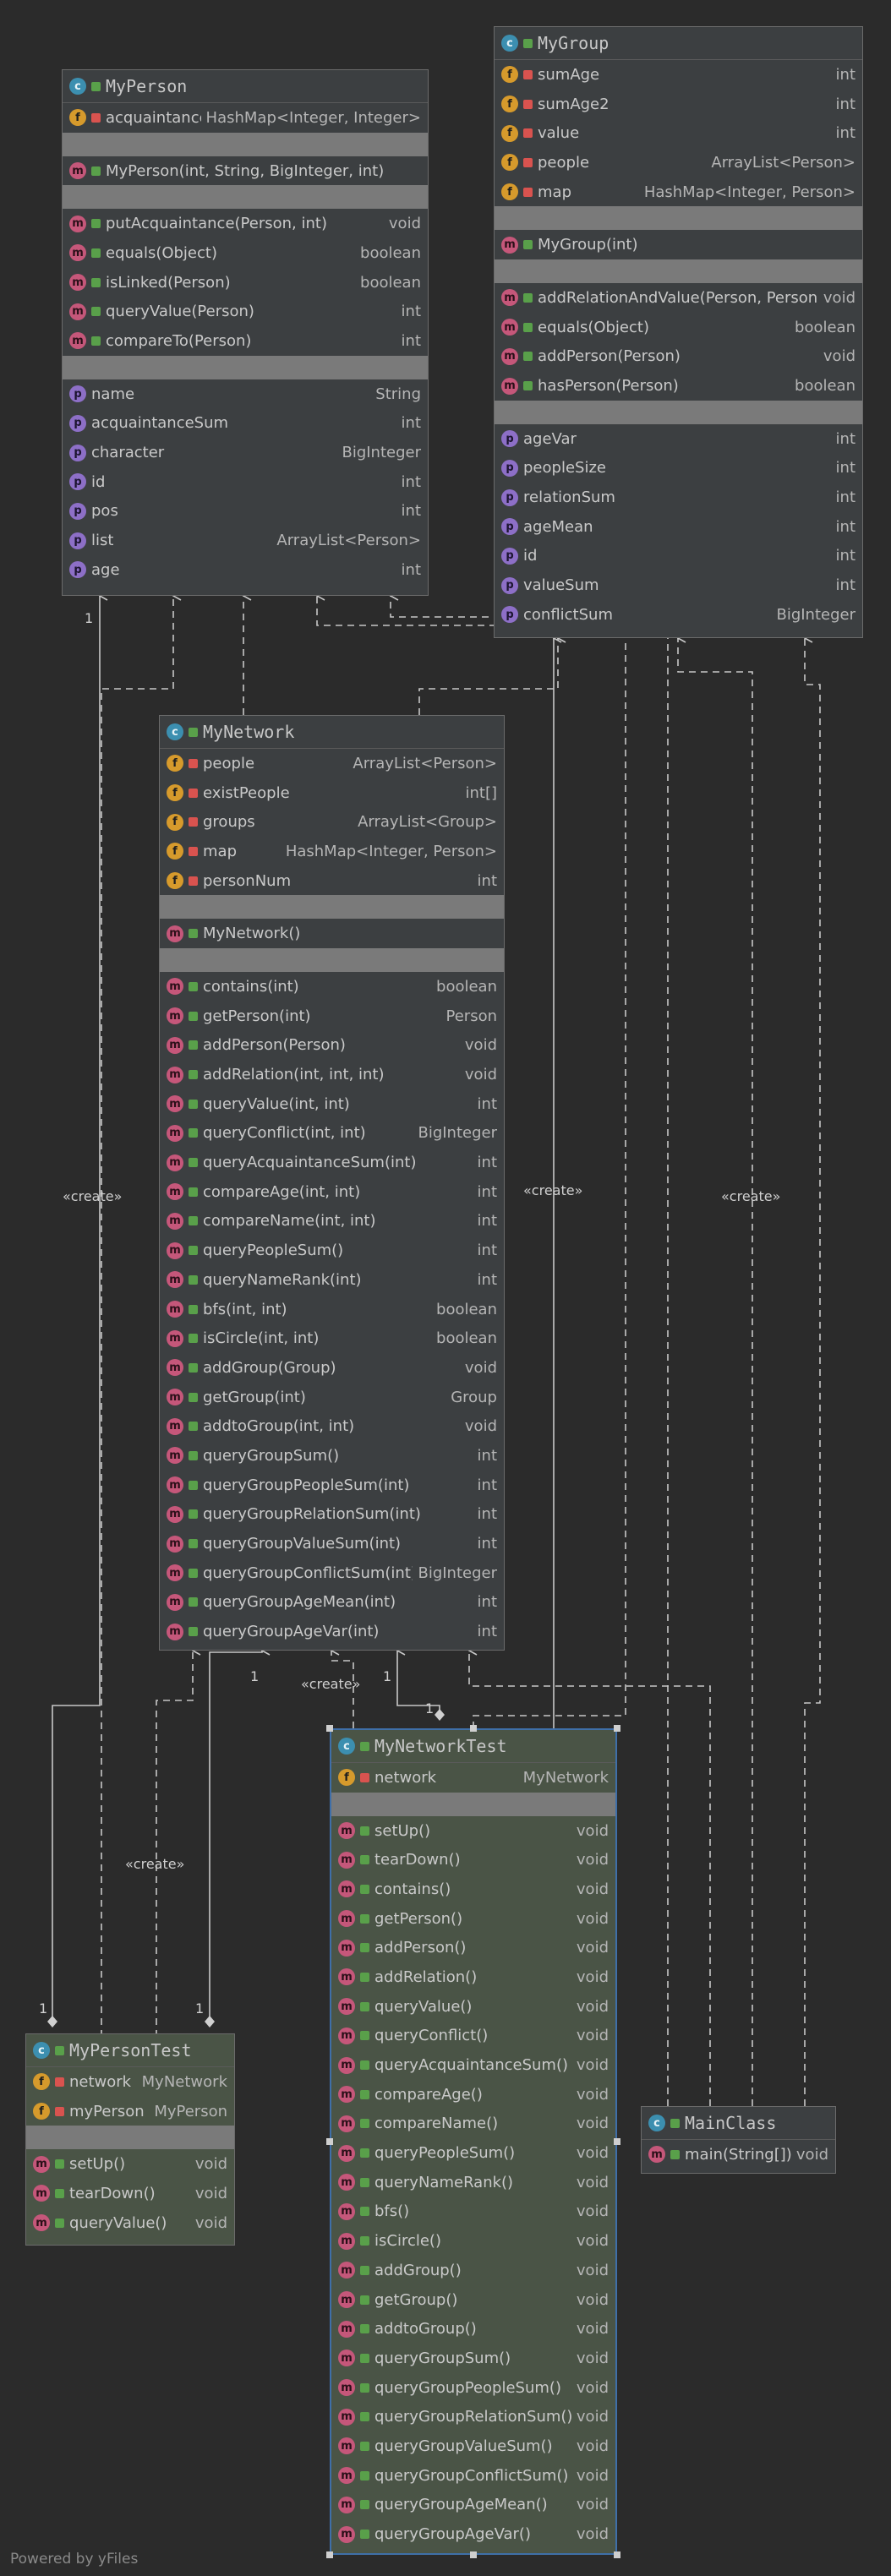 This screenshot has height=2576, width=891. What do you see at coordinates (332, 1573) in the screenshot?
I see `method-row: m queryGroupConflictSum(int) BigInteger` at bounding box center [332, 1573].